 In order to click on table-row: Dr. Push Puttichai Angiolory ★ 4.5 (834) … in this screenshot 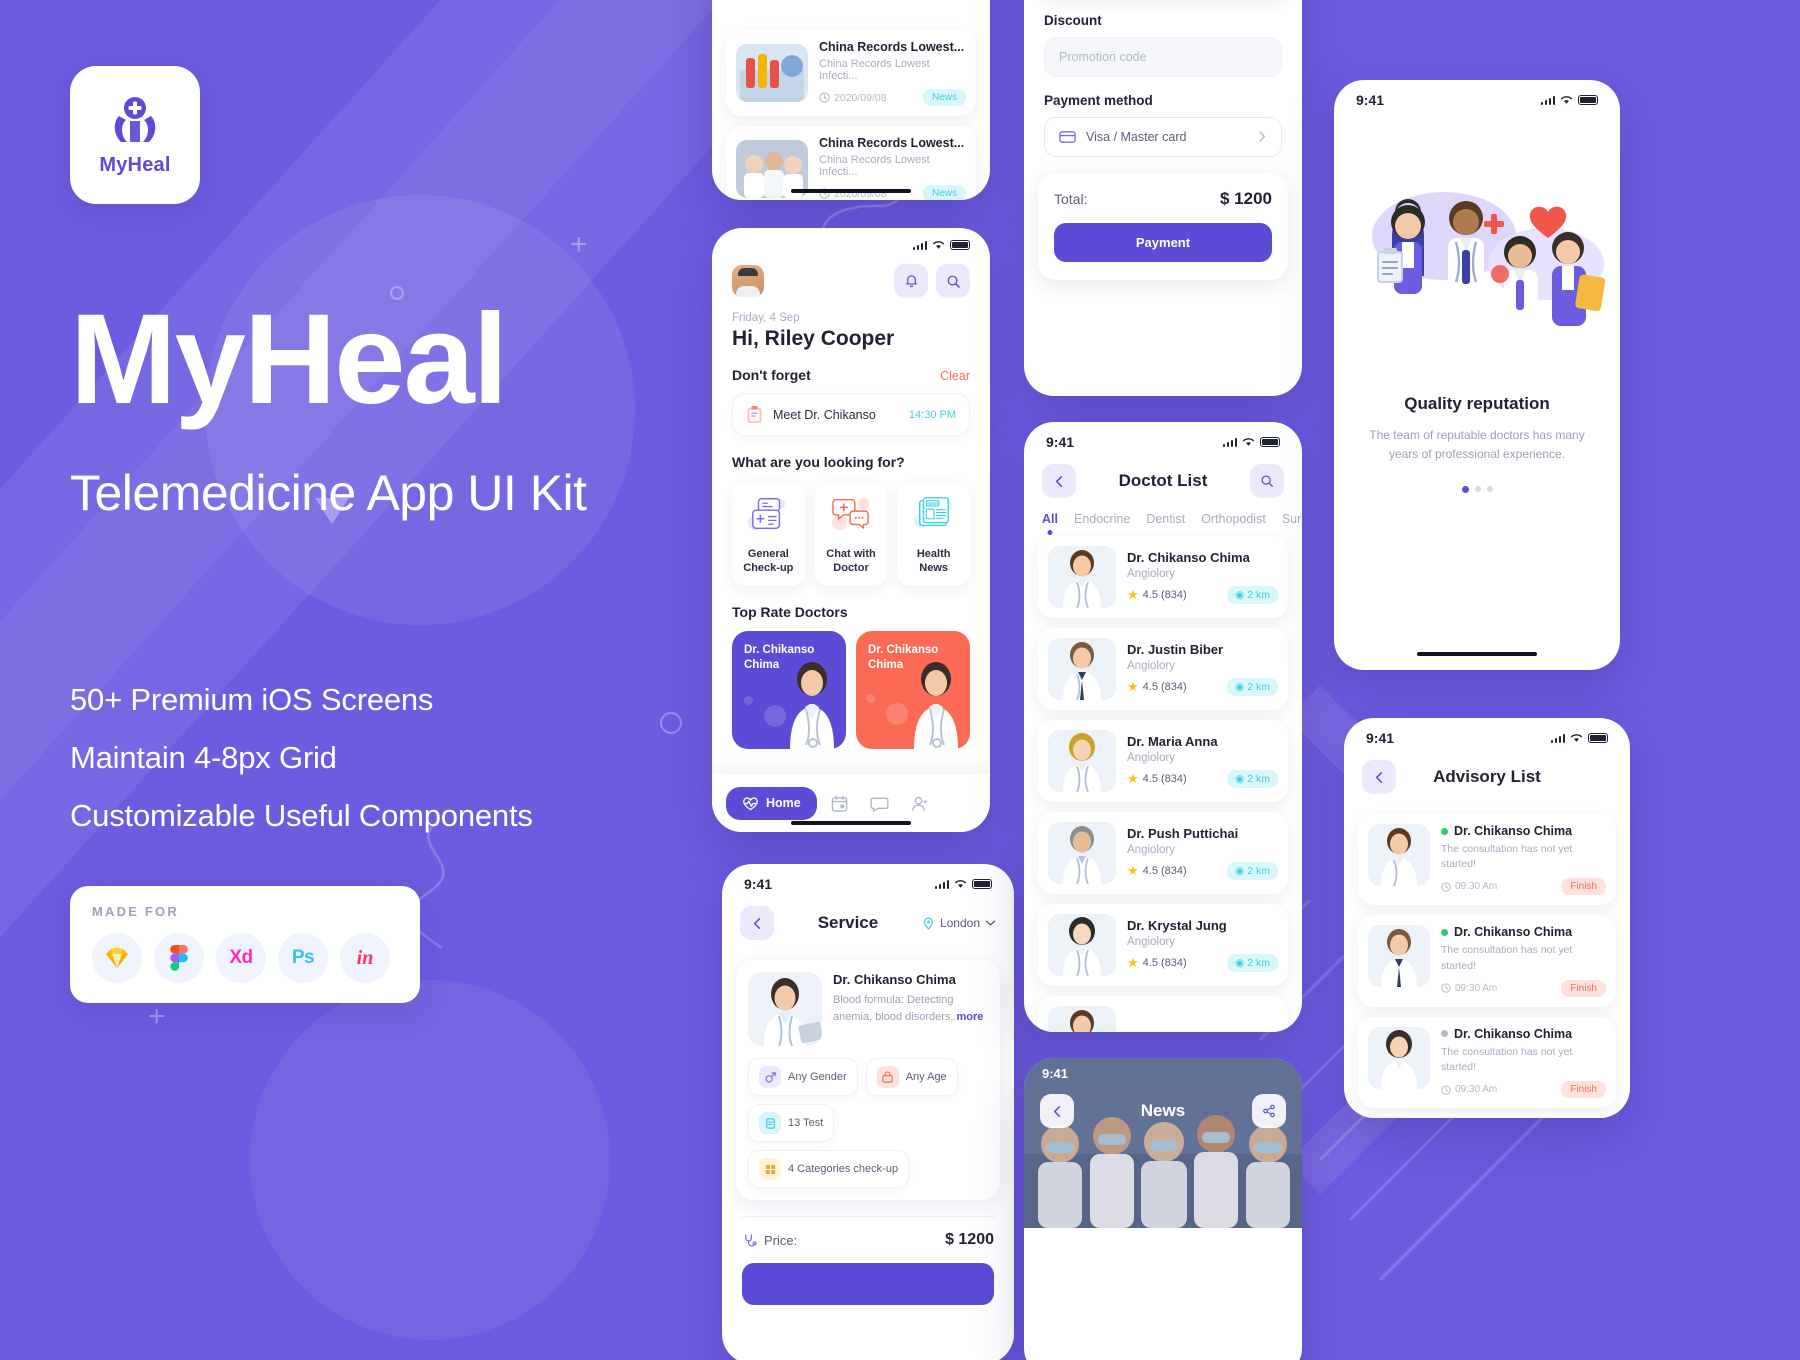, I will do `click(1163, 853)`.